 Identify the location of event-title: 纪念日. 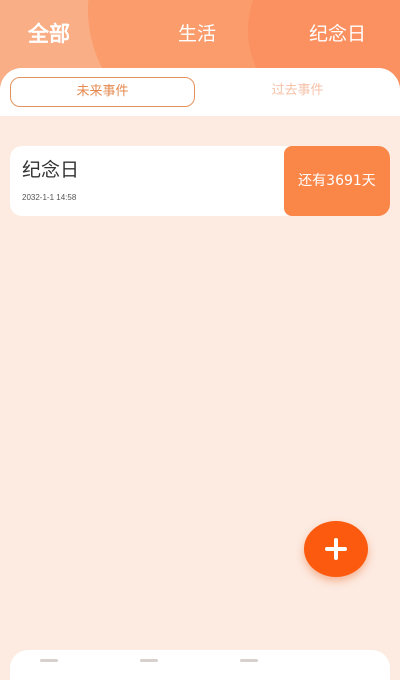
(51, 170).